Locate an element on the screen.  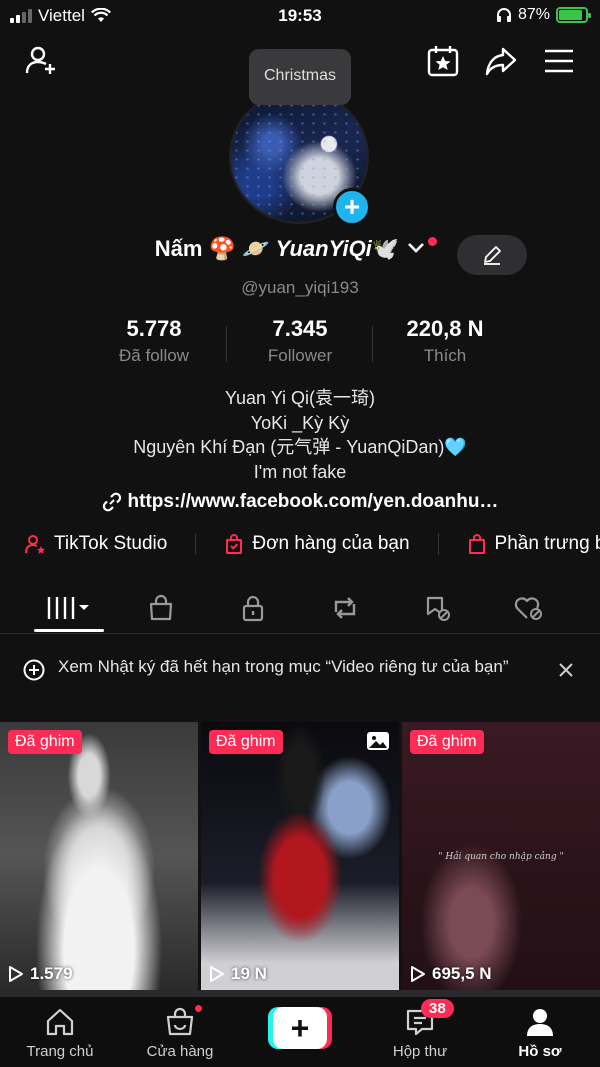
pencil-icon is located at coordinates (492, 255).